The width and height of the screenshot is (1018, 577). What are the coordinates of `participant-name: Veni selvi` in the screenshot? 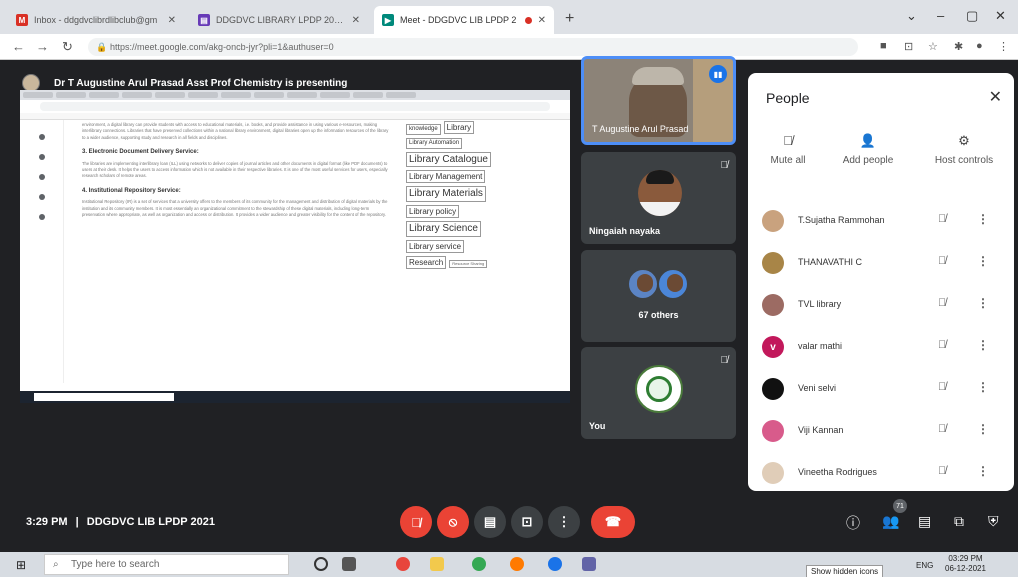 It's located at (817, 388).